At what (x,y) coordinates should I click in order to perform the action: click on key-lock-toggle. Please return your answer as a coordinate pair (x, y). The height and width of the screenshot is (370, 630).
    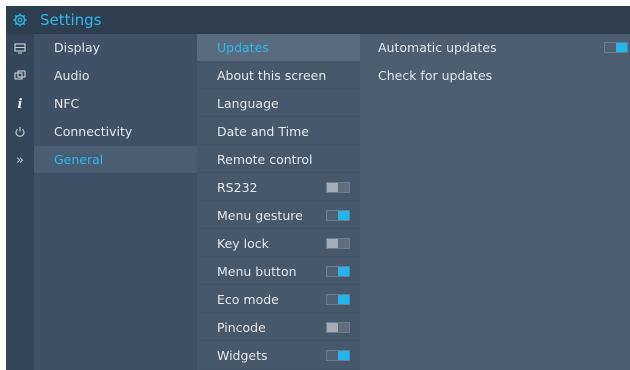
    Looking at the image, I should click on (338, 243).